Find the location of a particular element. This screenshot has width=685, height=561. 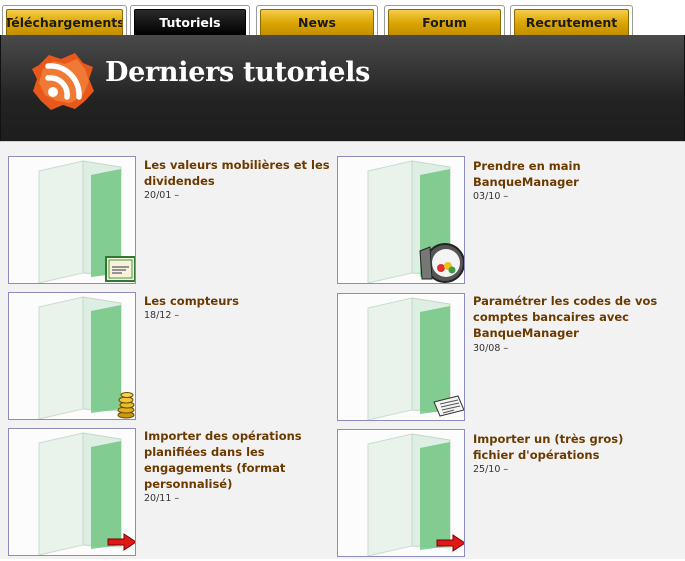

certificate-icon is located at coordinates (120, 269).